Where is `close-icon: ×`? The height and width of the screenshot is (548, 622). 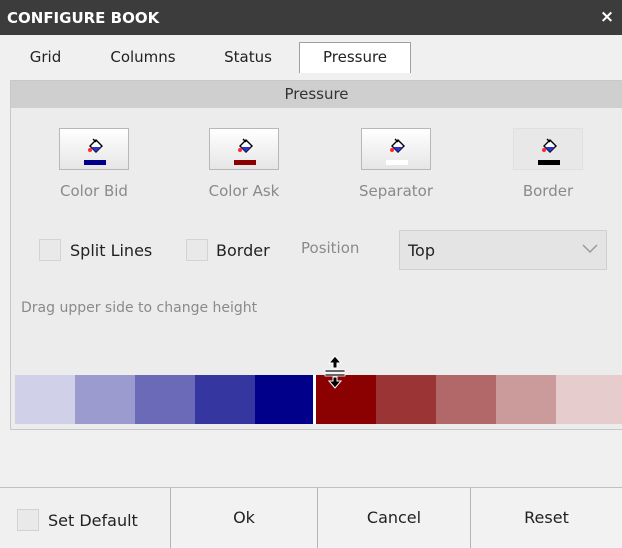
close-icon: × is located at coordinates (607, 17).